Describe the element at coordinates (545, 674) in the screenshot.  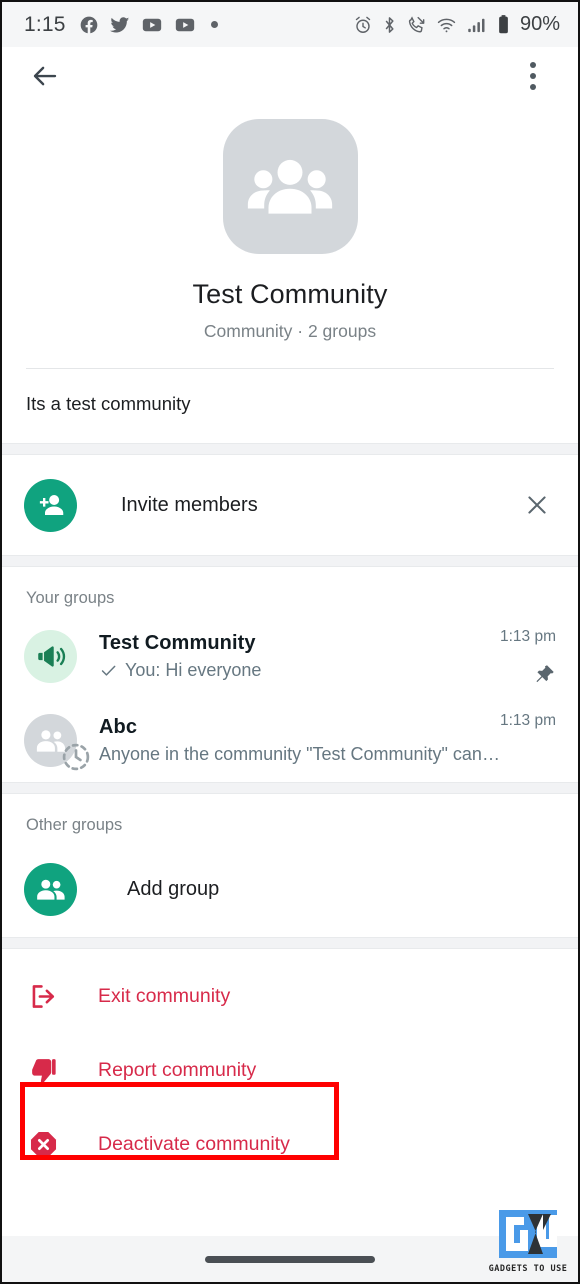
I see `pin-icon` at that location.